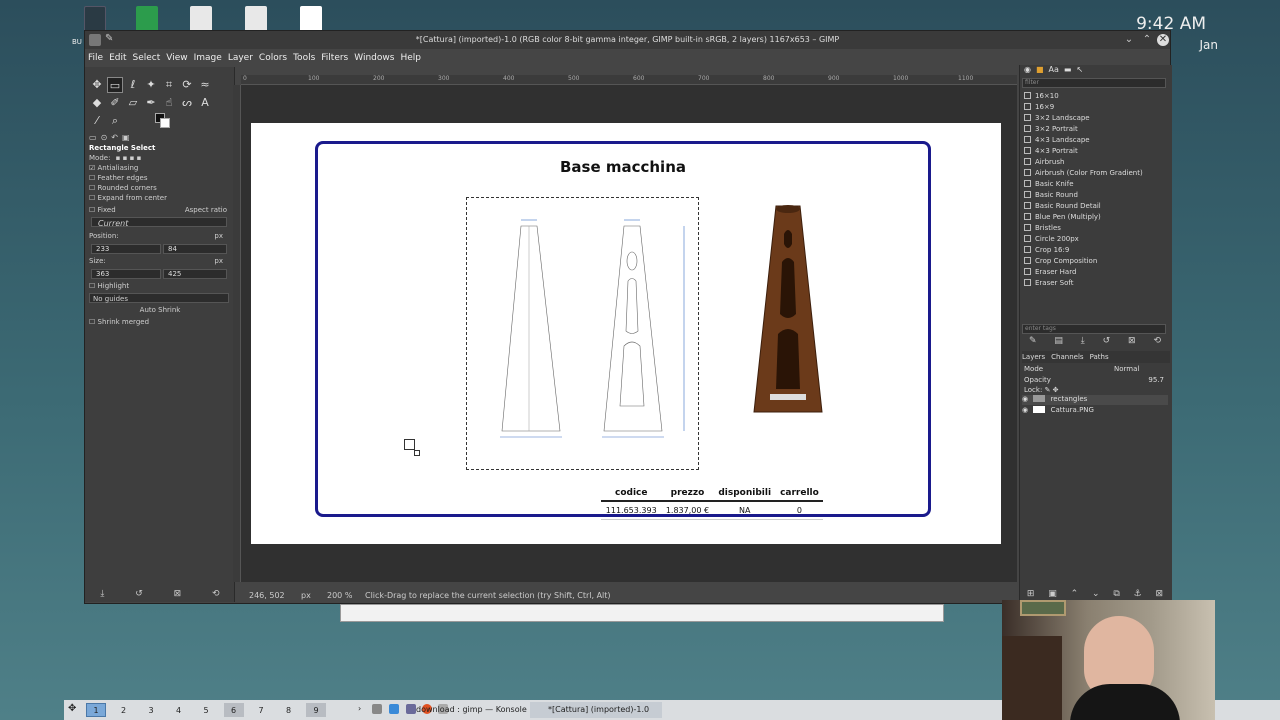  I want to click on resize-handle, so click(417, 453).